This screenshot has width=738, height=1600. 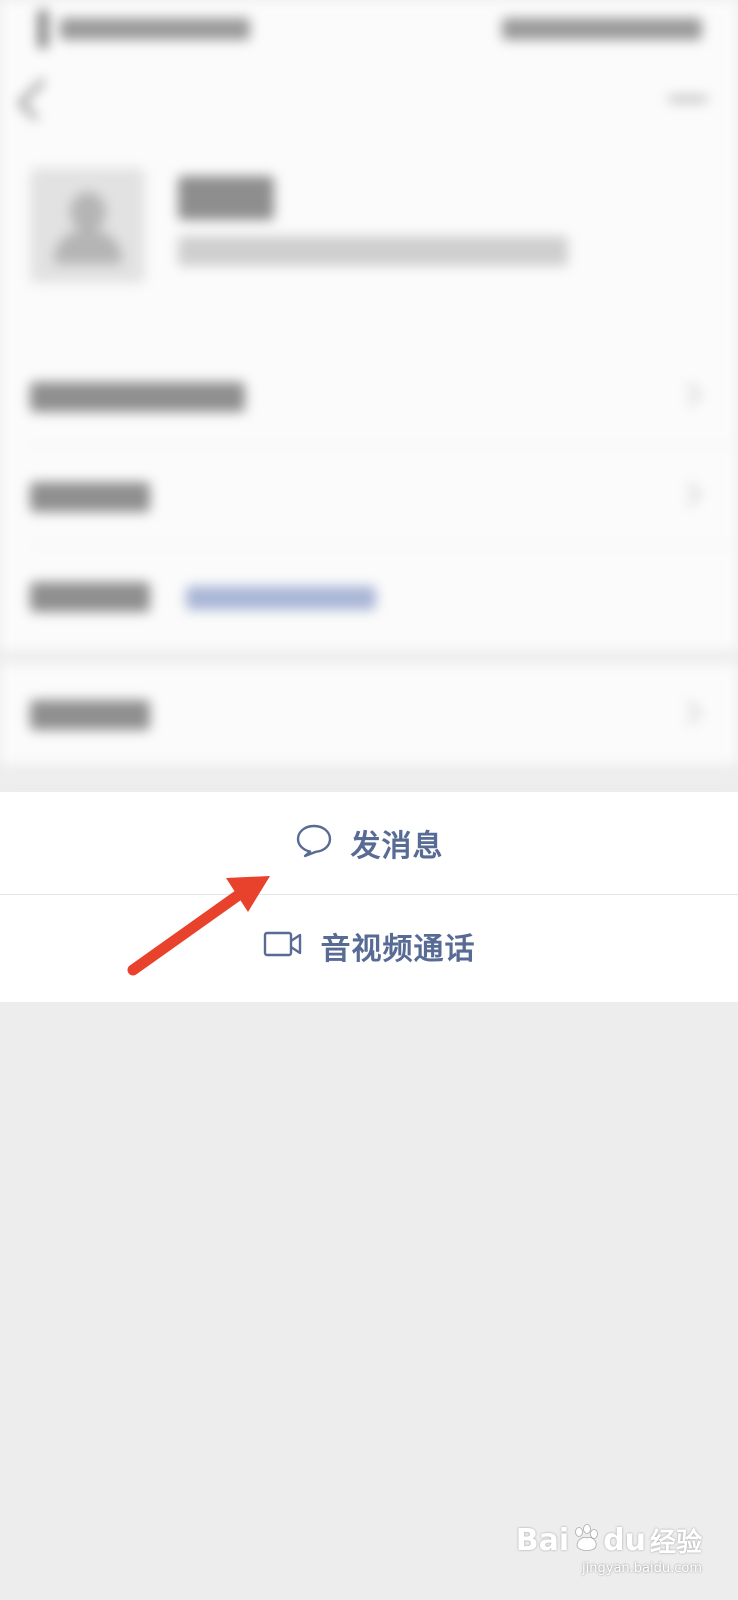 I want to click on watermark-brand-tail: du, so click(x=624, y=1540).